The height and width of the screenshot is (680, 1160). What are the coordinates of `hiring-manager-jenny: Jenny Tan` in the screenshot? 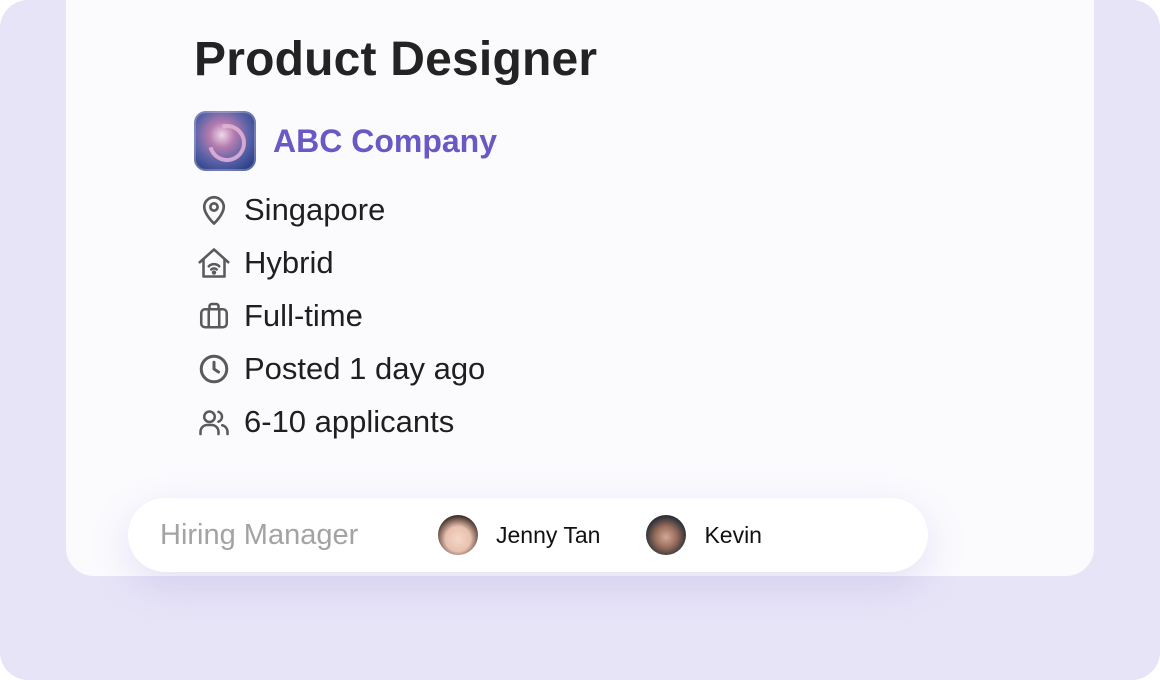 It's located at (519, 535).